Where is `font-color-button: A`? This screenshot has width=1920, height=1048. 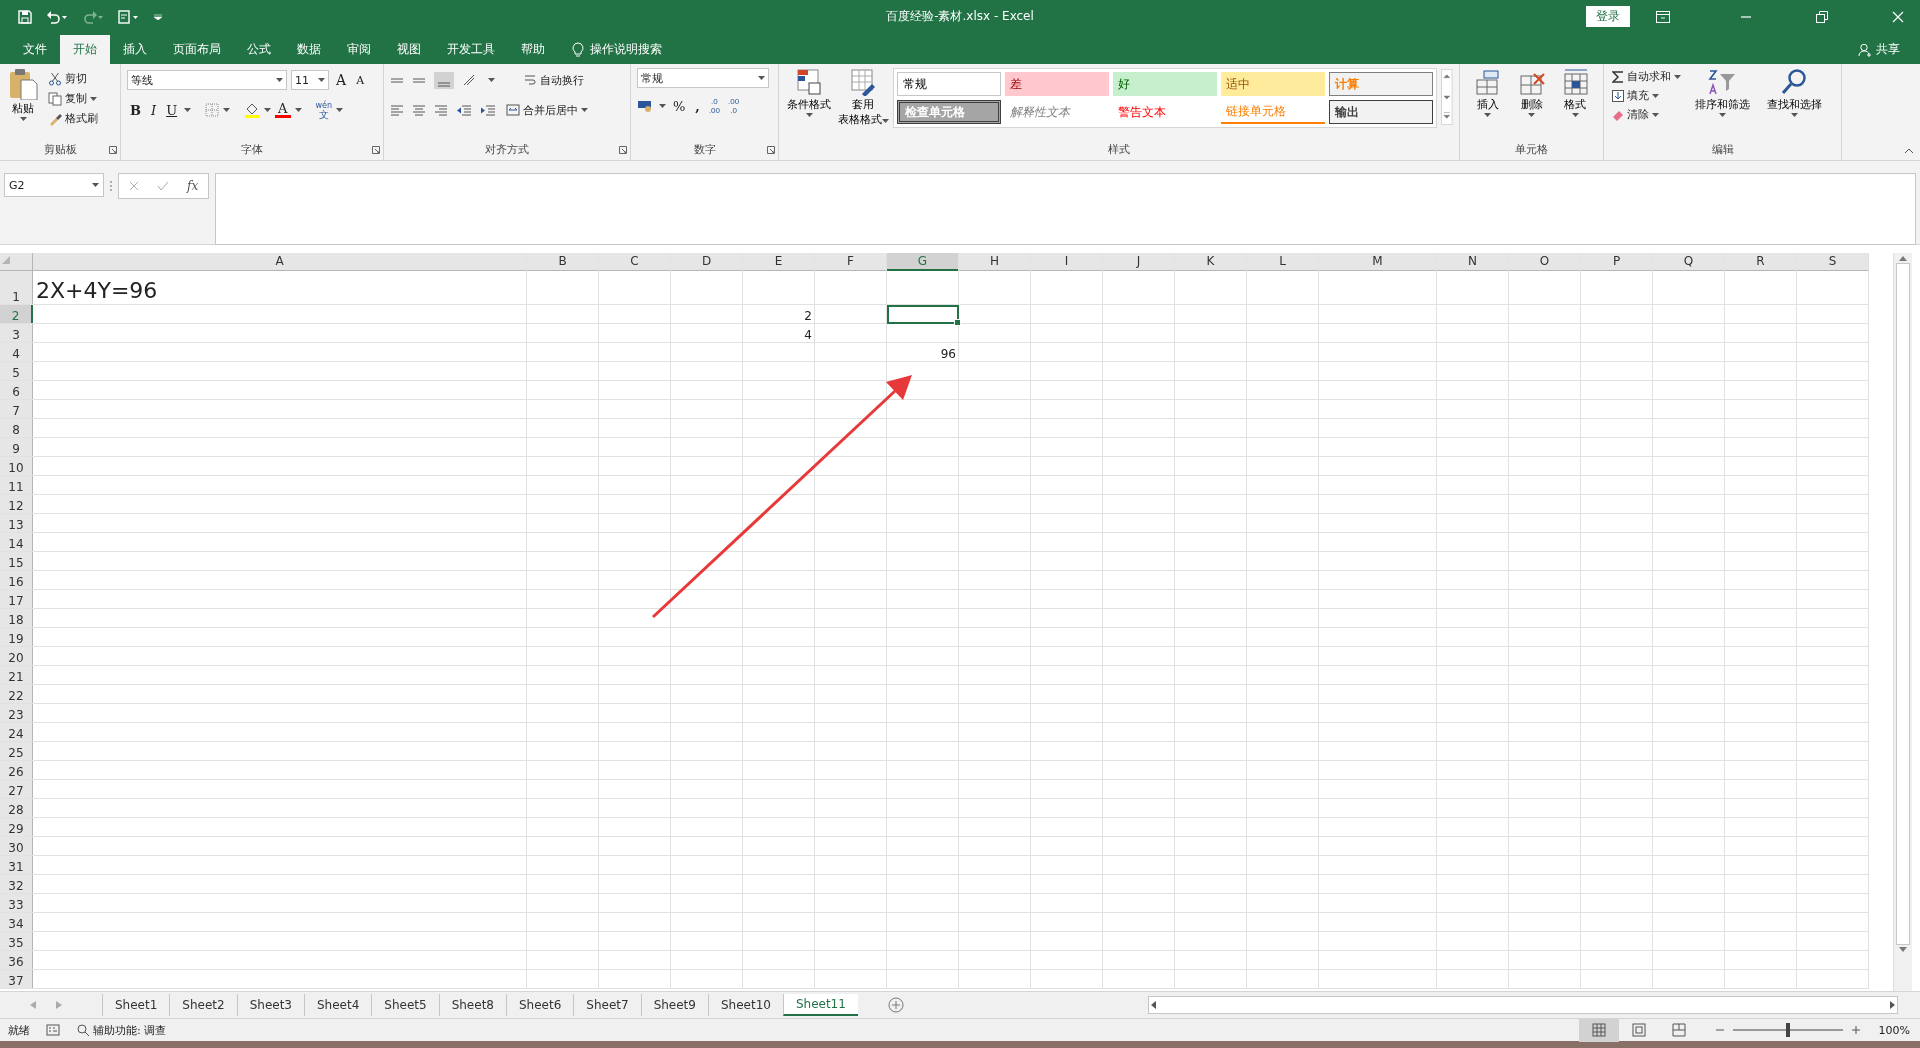 font-color-button: A is located at coordinates (283, 110).